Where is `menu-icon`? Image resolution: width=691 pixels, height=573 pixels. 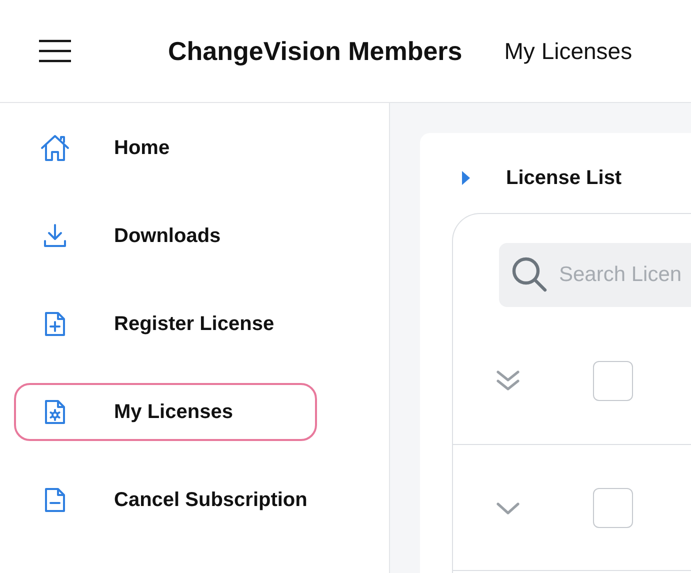
menu-icon is located at coordinates (55, 51).